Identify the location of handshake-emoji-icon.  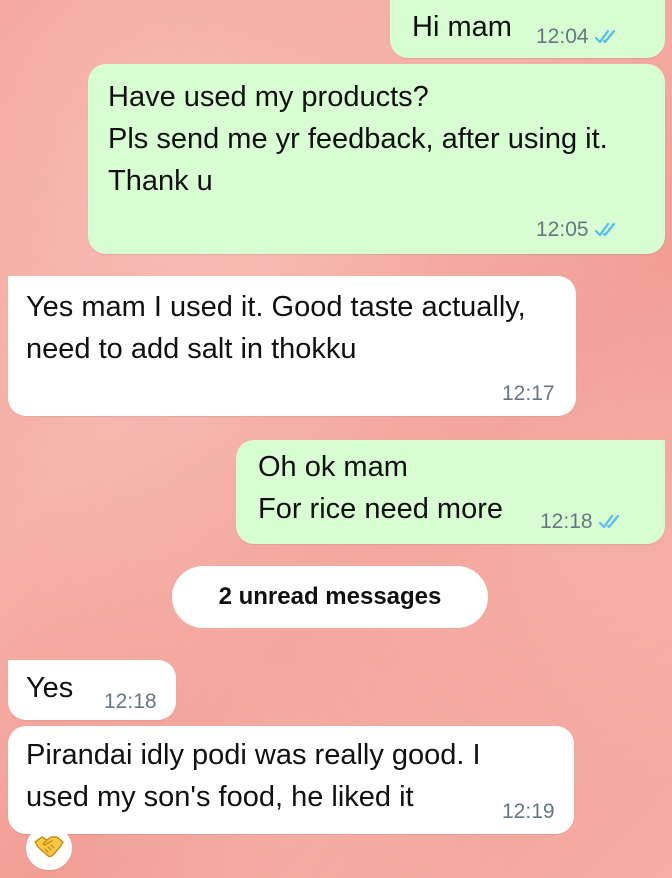
(49, 848).